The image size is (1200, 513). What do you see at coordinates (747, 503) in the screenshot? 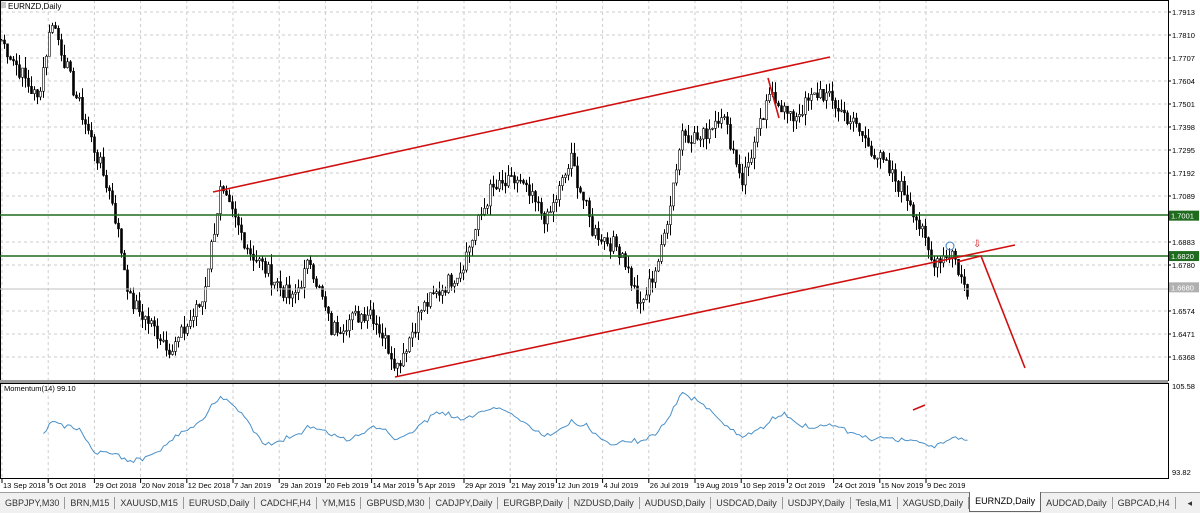
I see `tab-usdcad-daily: USDCAD,Daily` at bounding box center [747, 503].